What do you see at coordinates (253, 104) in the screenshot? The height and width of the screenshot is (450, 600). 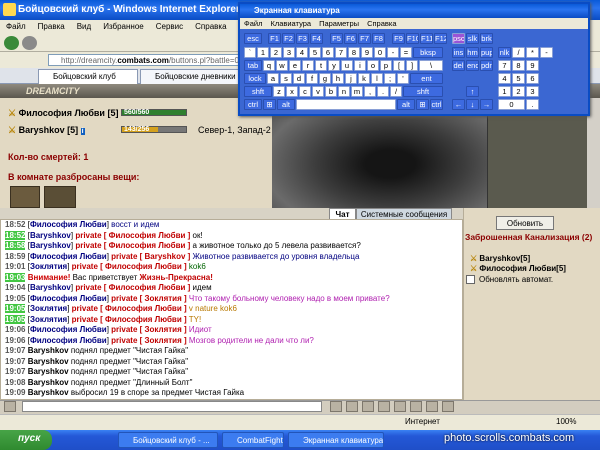 I see `osk-key: ctrl` at bounding box center [253, 104].